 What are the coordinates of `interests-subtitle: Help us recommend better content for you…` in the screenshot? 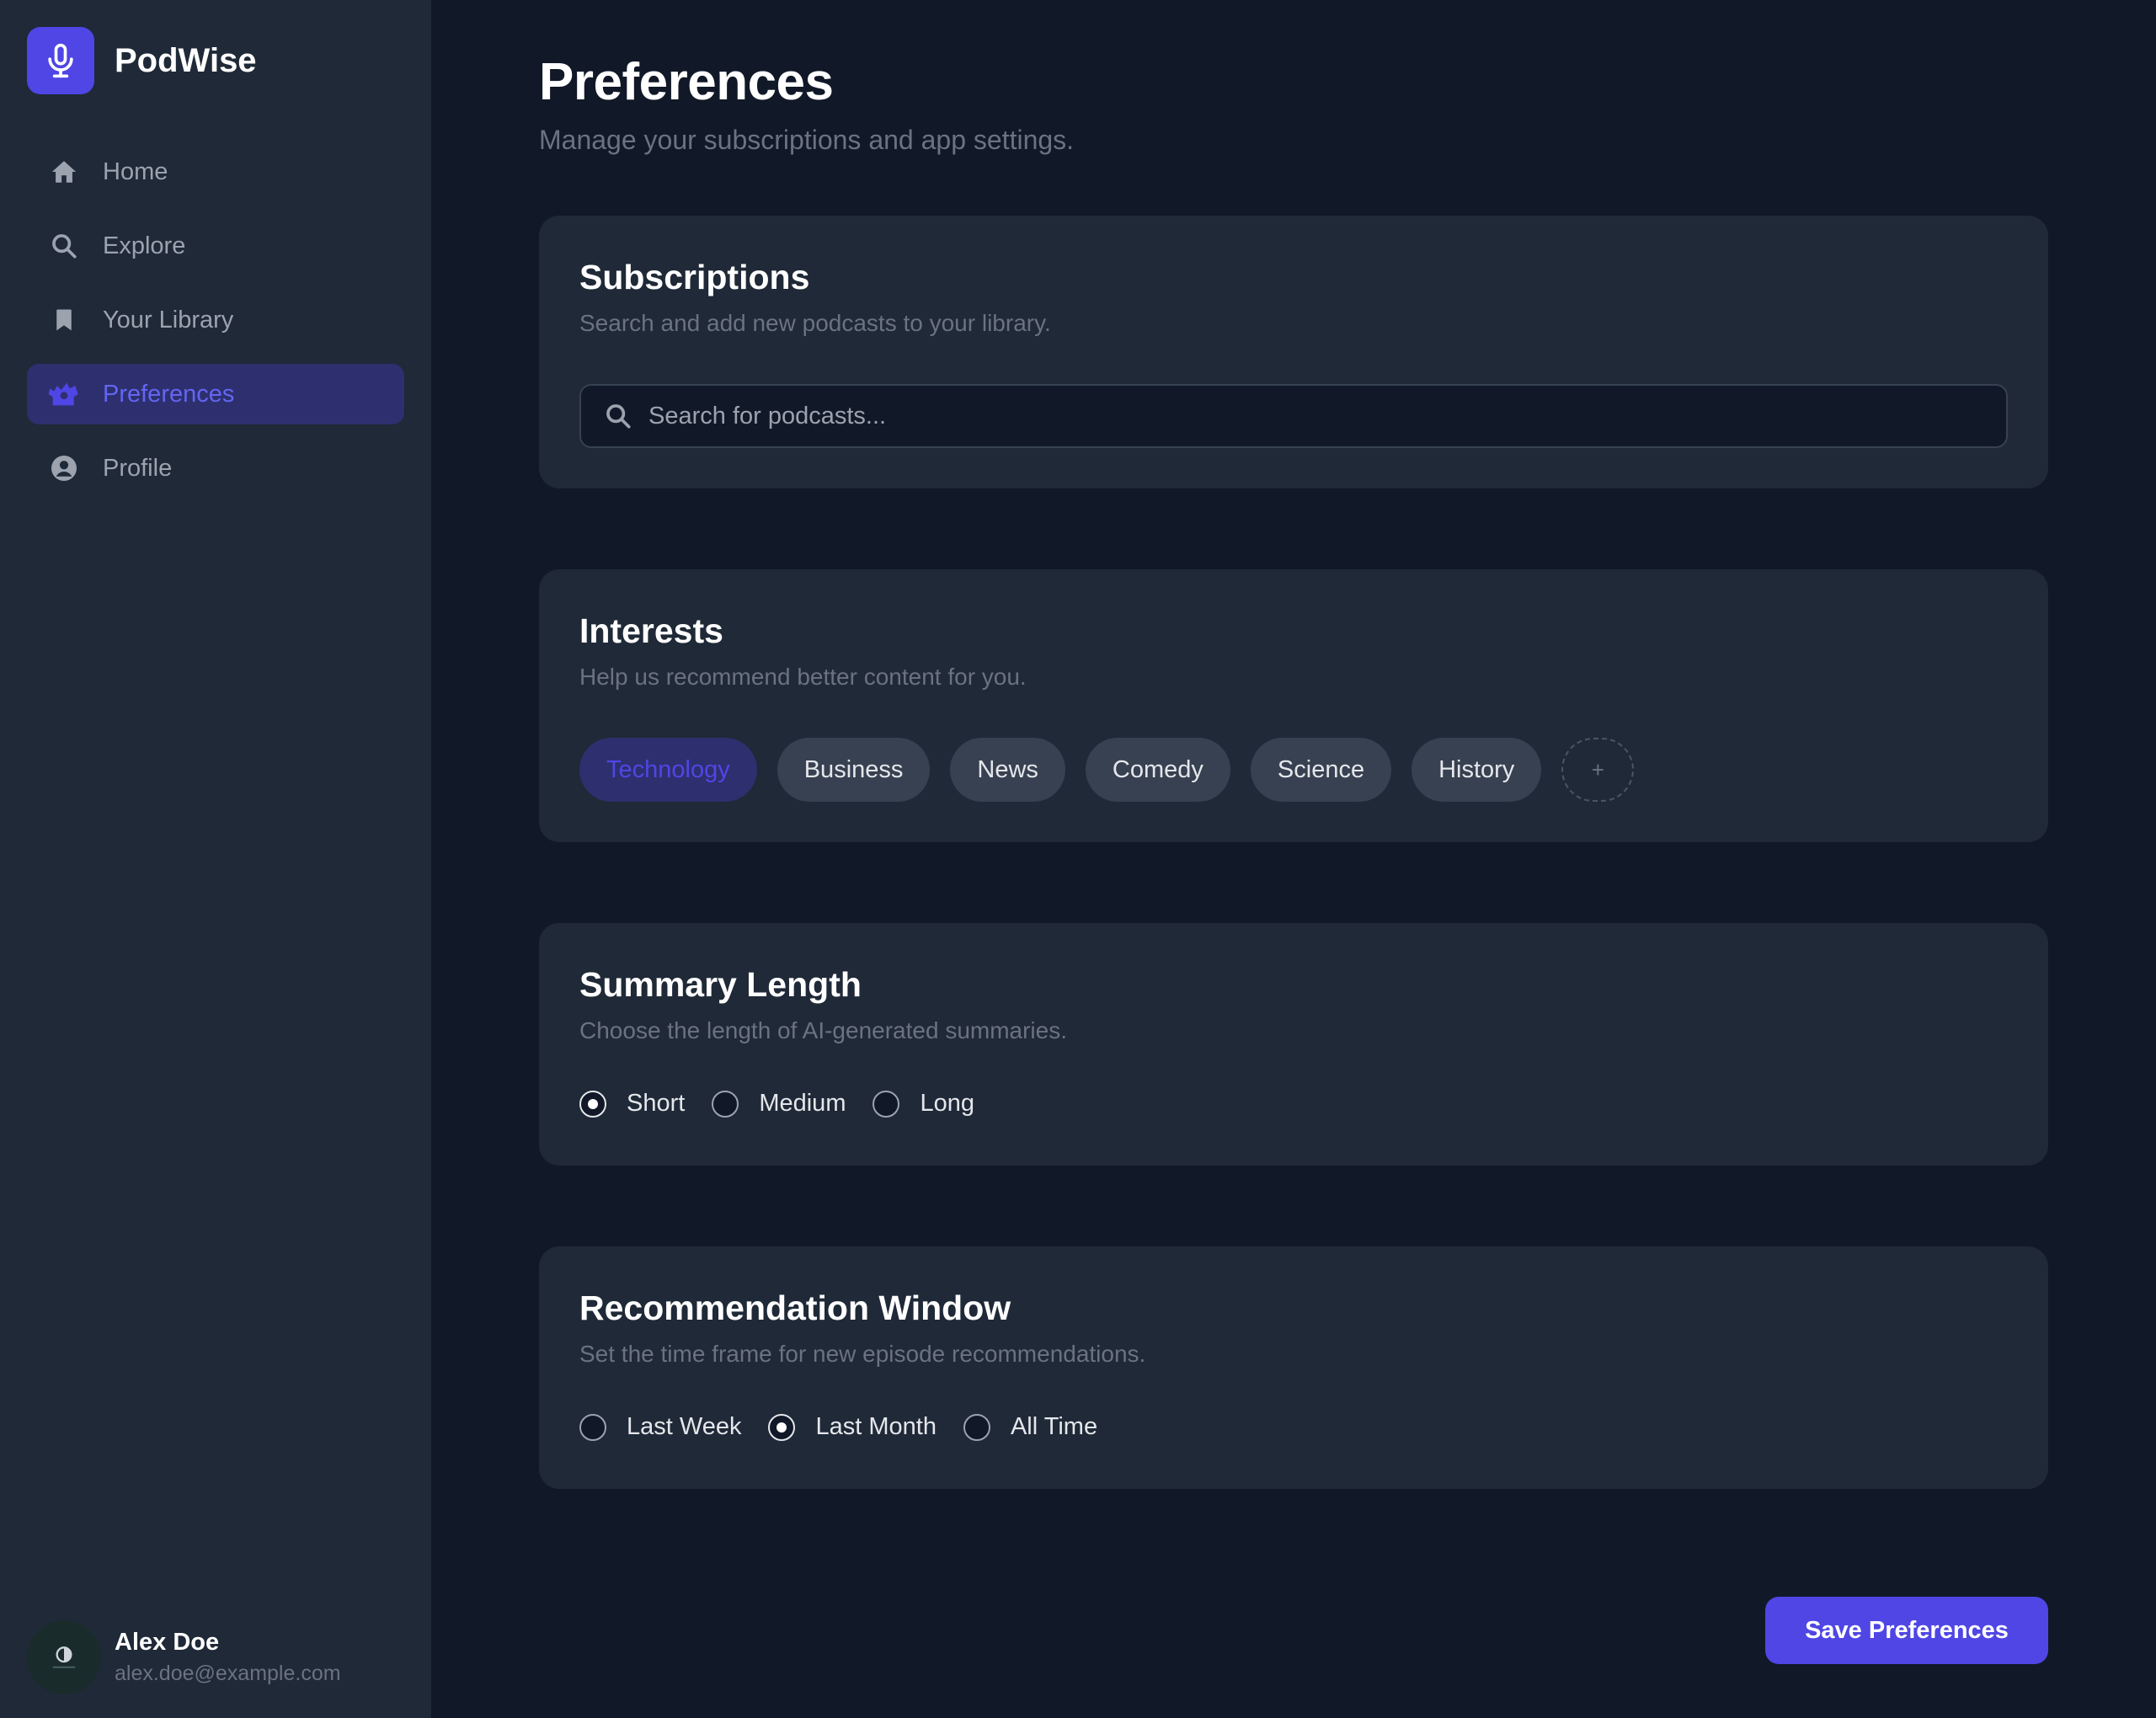 It's located at (803, 677).